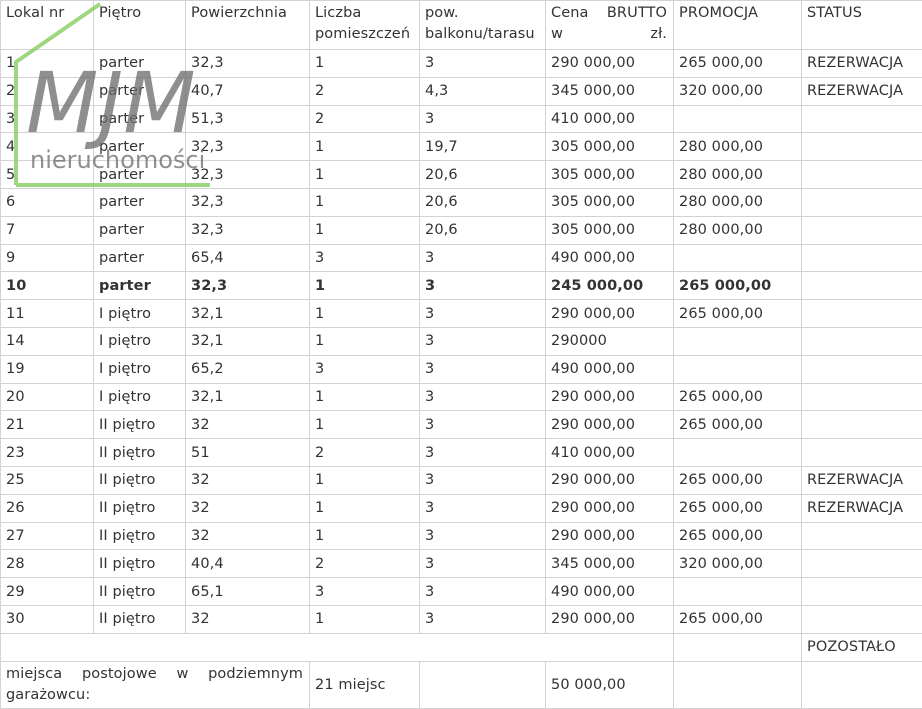 This screenshot has height=709, width=922. Describe the element at coordinates (461, 647) in the screenshot. I see `remaining-row: POZOSTAŁO` at that location.